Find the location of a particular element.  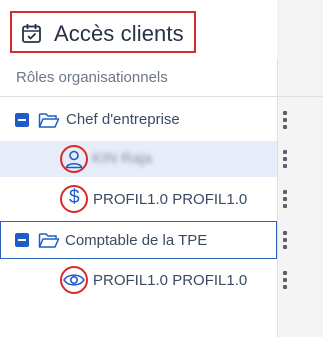

tree-row-comptable-tpe: Comptable de la TPE is located at coordinates (138, 240).